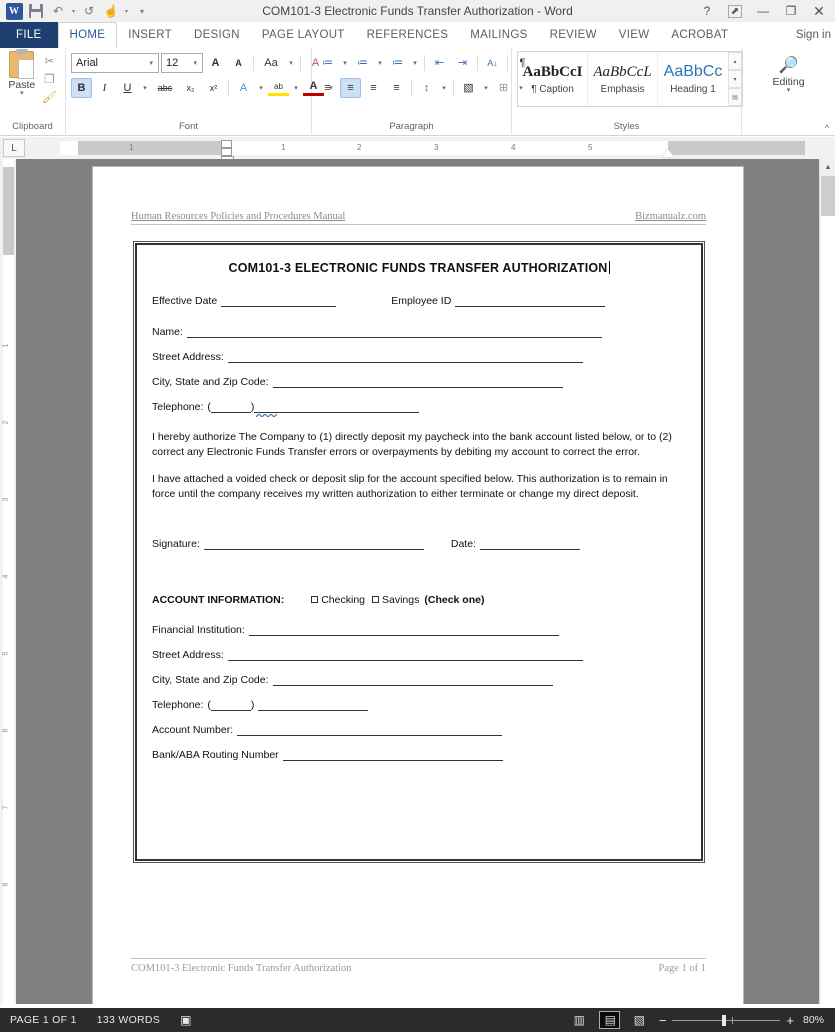 The height and width of the screenshot is (1032, 835). Describe the element at coordinates (150, 35) in the screenshot. I see `tab-insert: INSERT` at that location.